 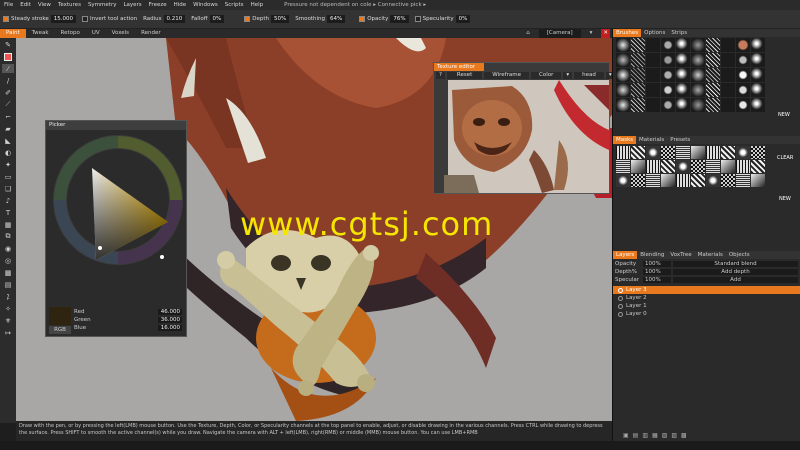 What do you see at coordinates (8, 128) in the screenshot?
I see `eraser-icon: ▰` at bounding box center [8, 128].